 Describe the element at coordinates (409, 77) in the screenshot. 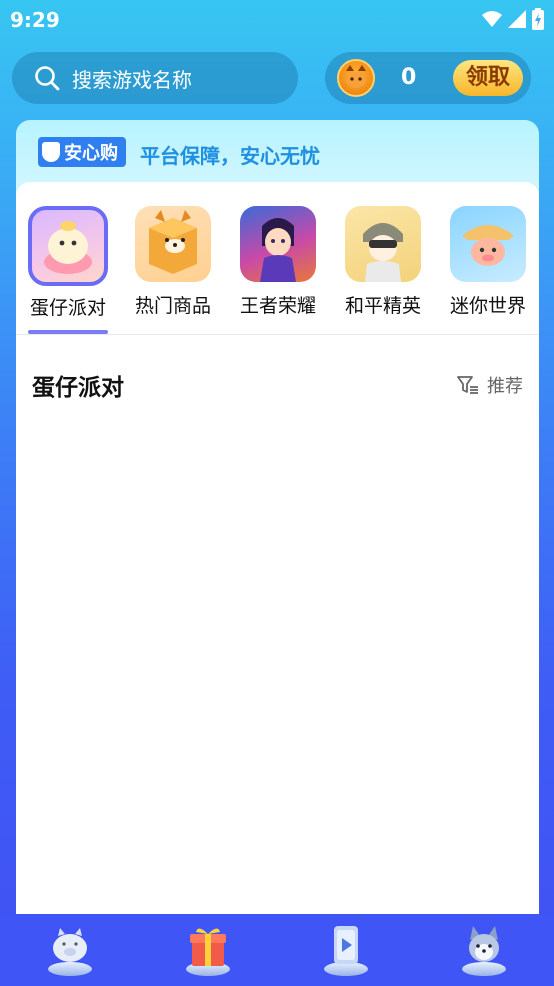

I see `coin-count: 0` at that location.